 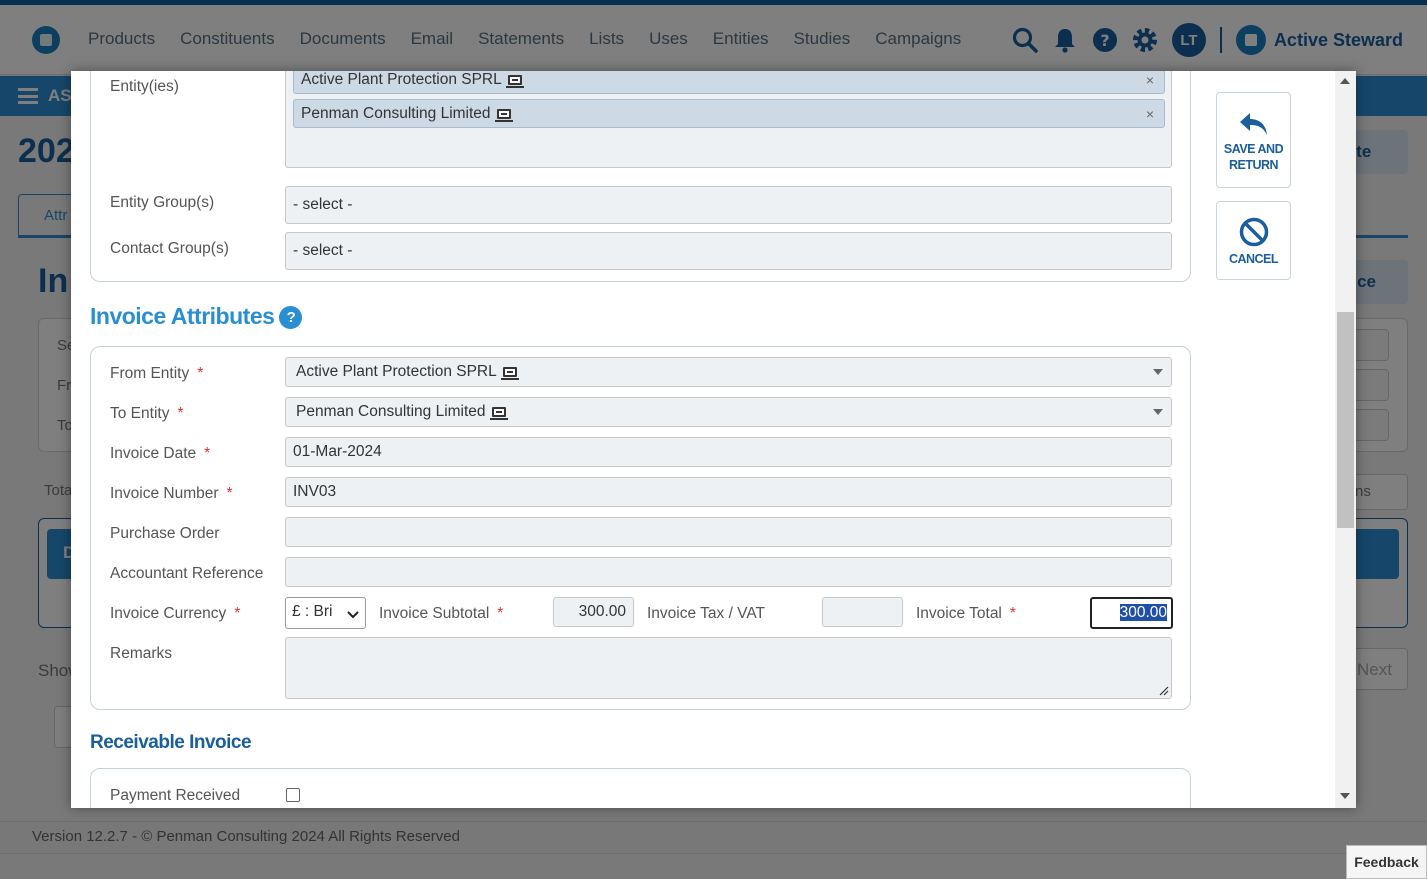 What do you see at coordinates (171, 742) in the screenshot?
I see `receivable-invoice-title: Receivable Invoice` at bounding box center [171, 742].